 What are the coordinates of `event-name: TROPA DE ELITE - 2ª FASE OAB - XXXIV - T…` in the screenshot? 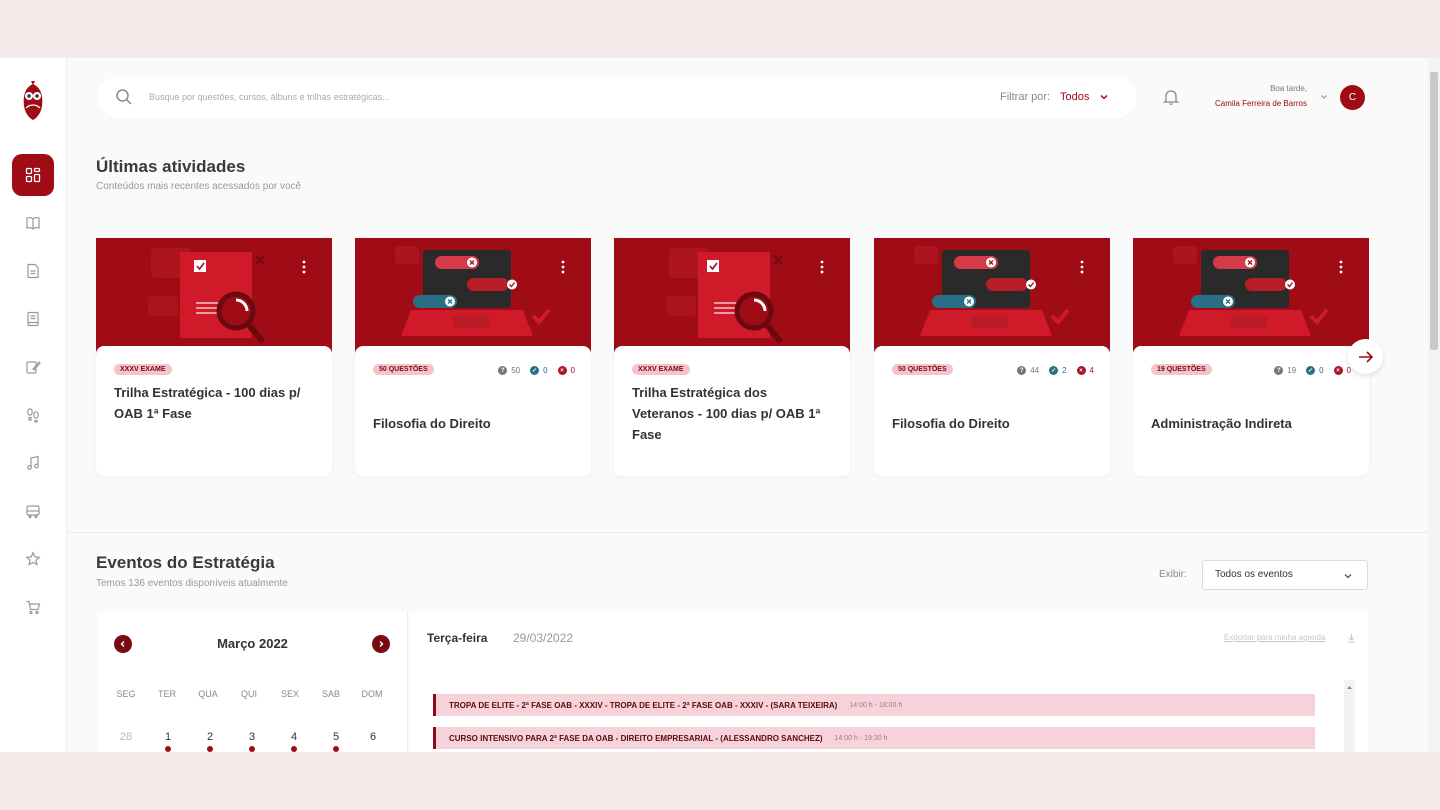 It's located at (643, 705).